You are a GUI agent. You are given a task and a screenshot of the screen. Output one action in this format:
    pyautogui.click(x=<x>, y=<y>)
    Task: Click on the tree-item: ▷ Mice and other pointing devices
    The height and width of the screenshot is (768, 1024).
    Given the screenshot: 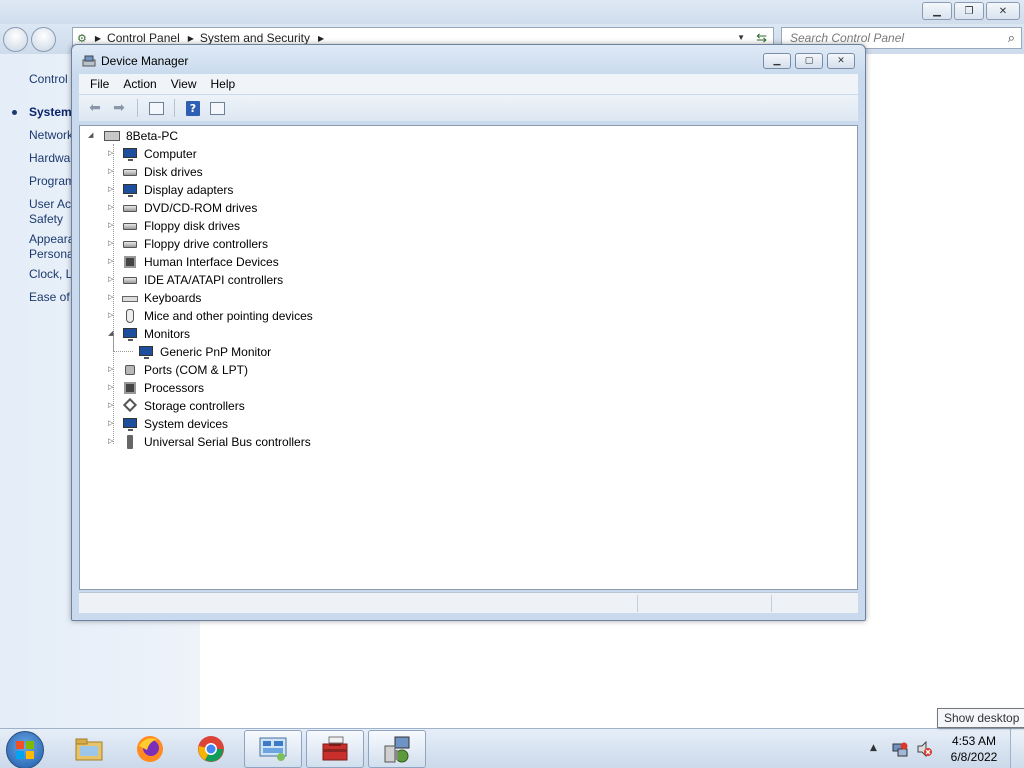 What is the action you would take?
    pyautogui.click(x=210, y=316)
    